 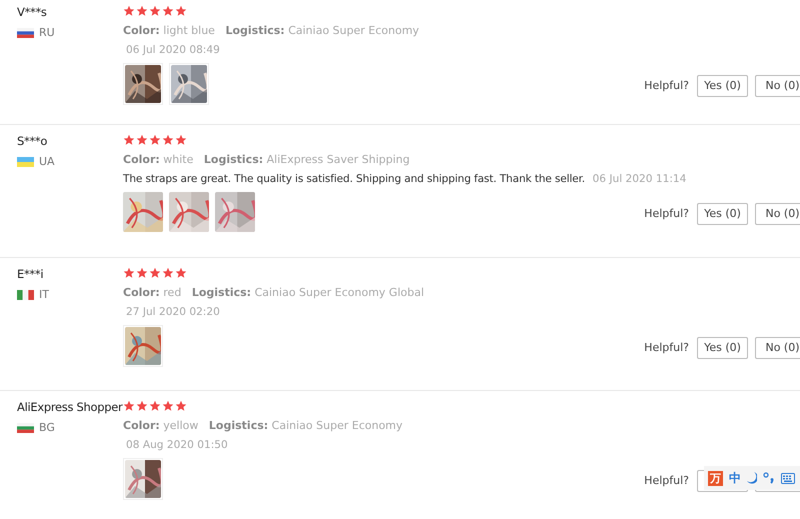 What do you see at coordinates (339, 292) in the screenshot?
I see `logistics-value: Cainiao Super Economy Global` at bounding box center [339, 292].